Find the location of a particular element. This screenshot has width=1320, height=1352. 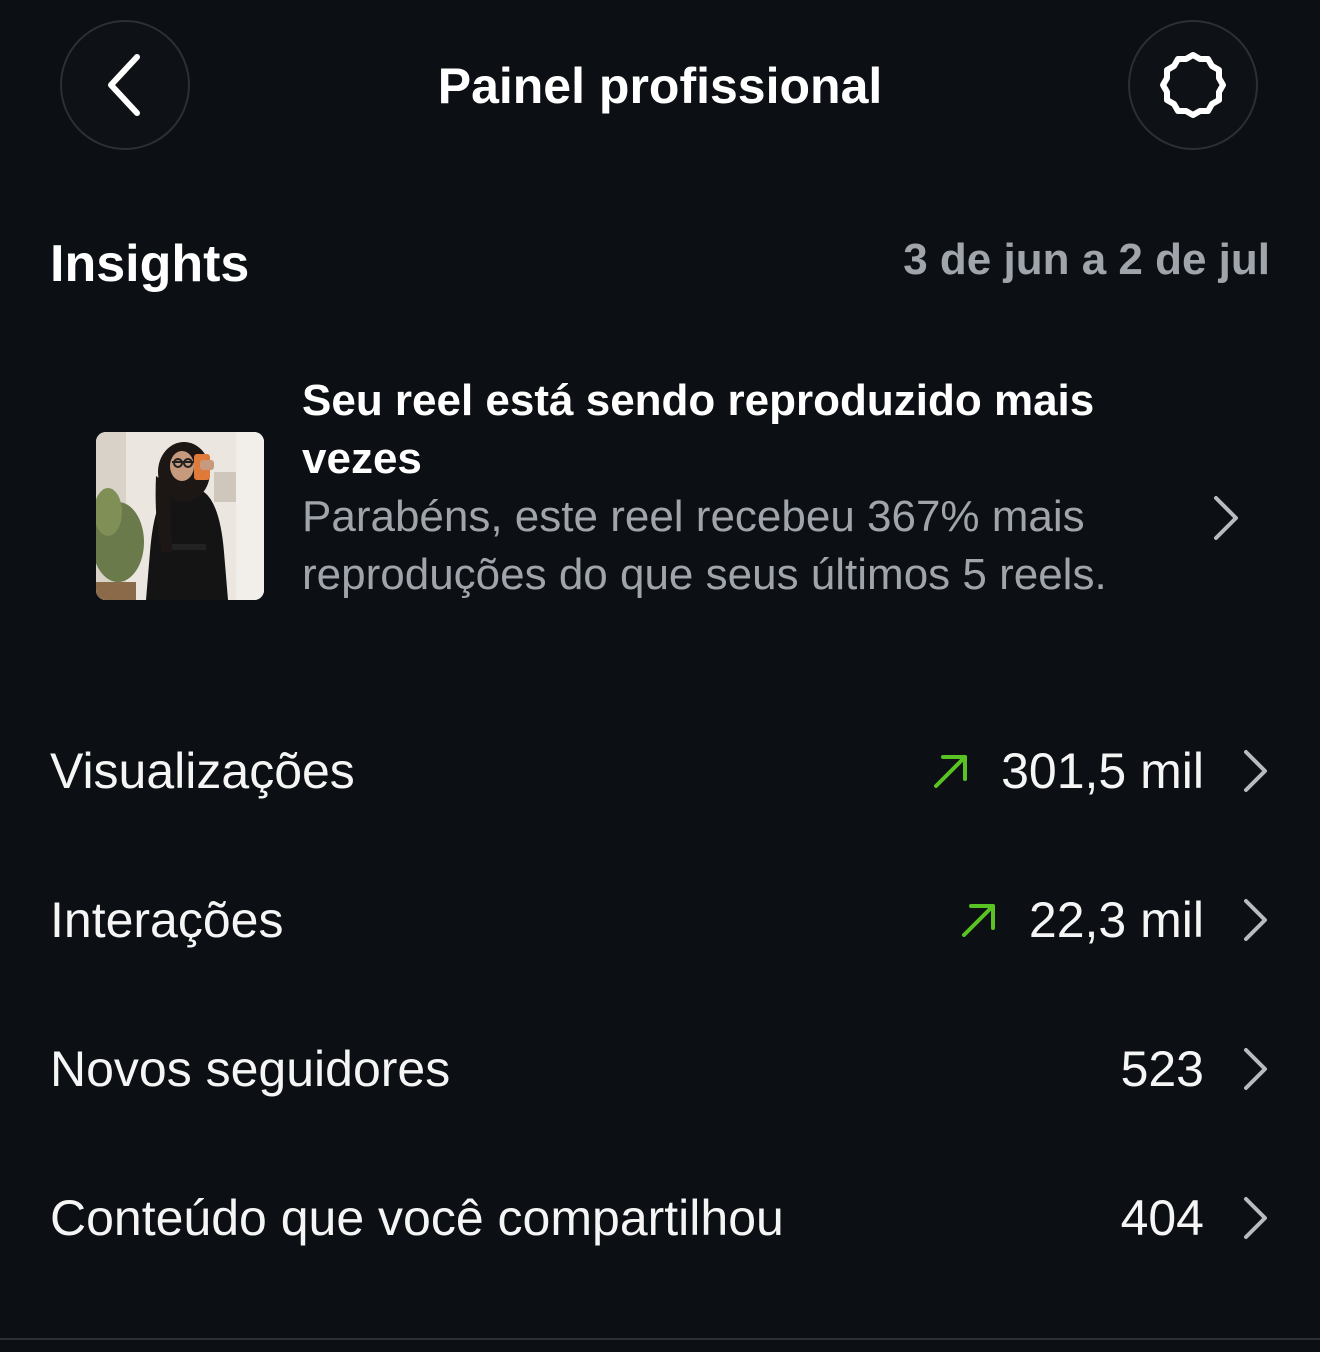

metric-row-conteudo-compartilhado: Conteúdo que você compartilhou 404 is located at coordinates (660, 1218).